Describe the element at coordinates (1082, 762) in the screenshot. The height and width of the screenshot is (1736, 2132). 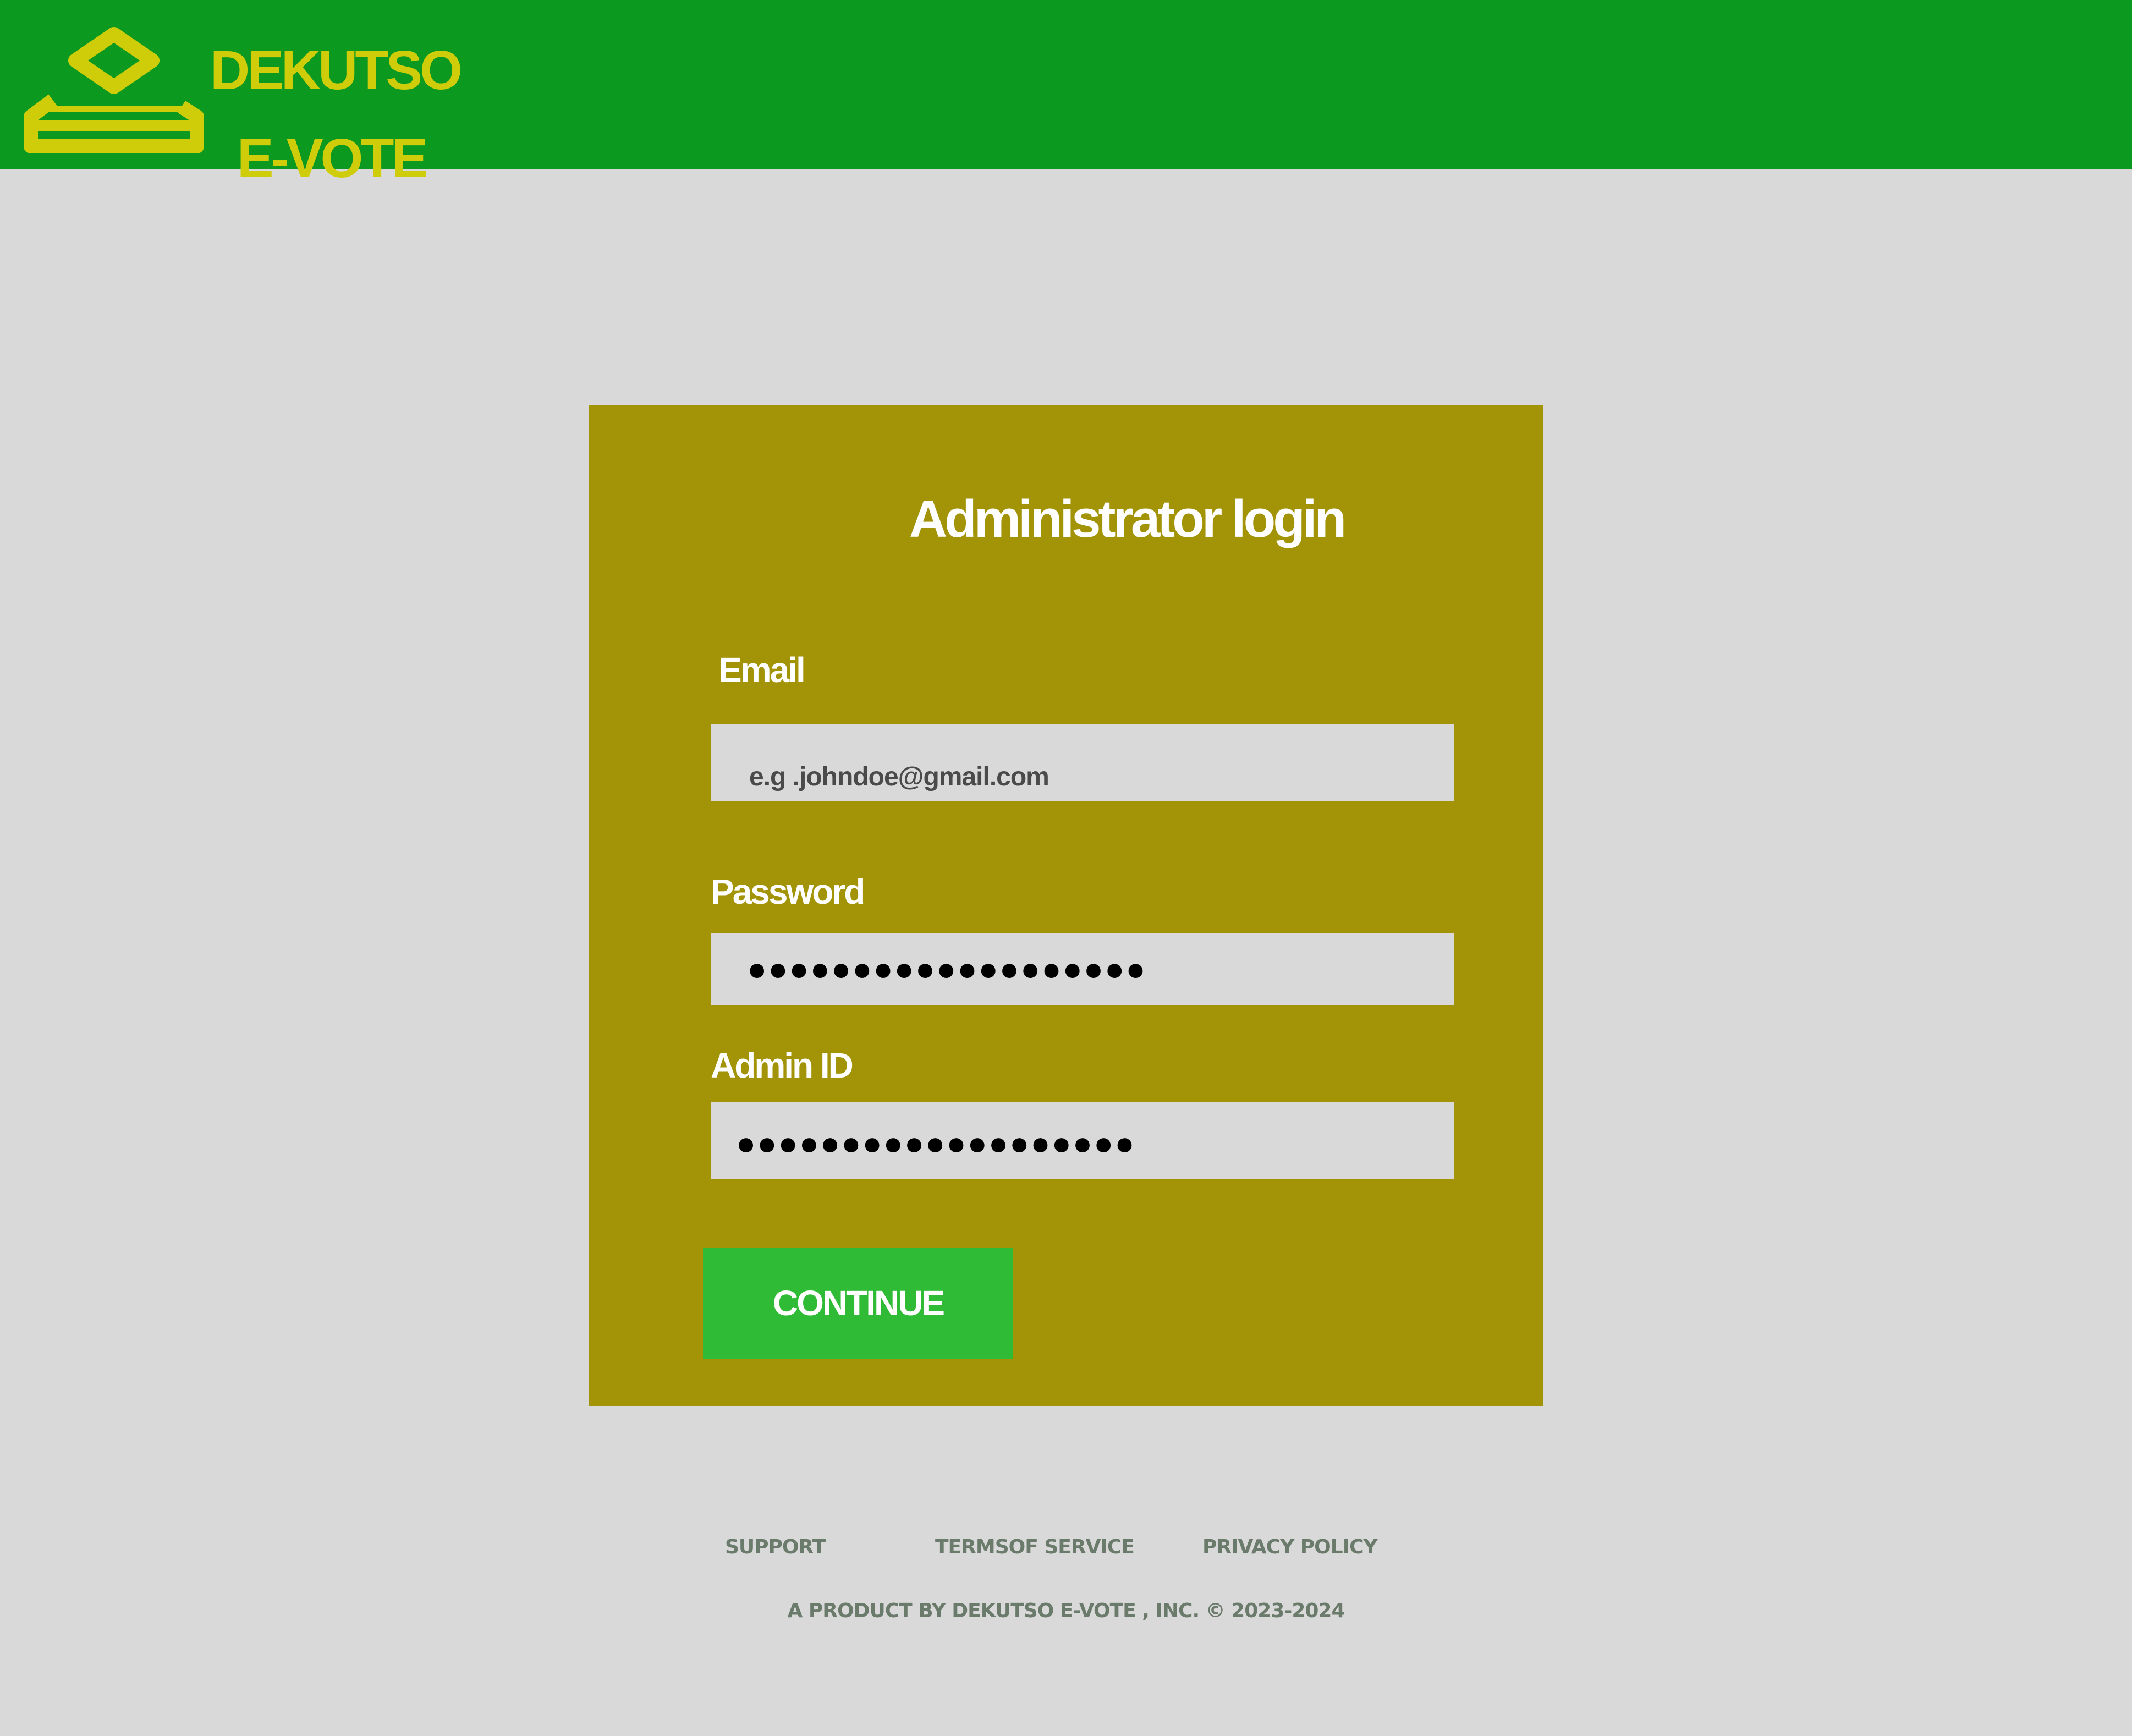
I see `email-field` at that location.